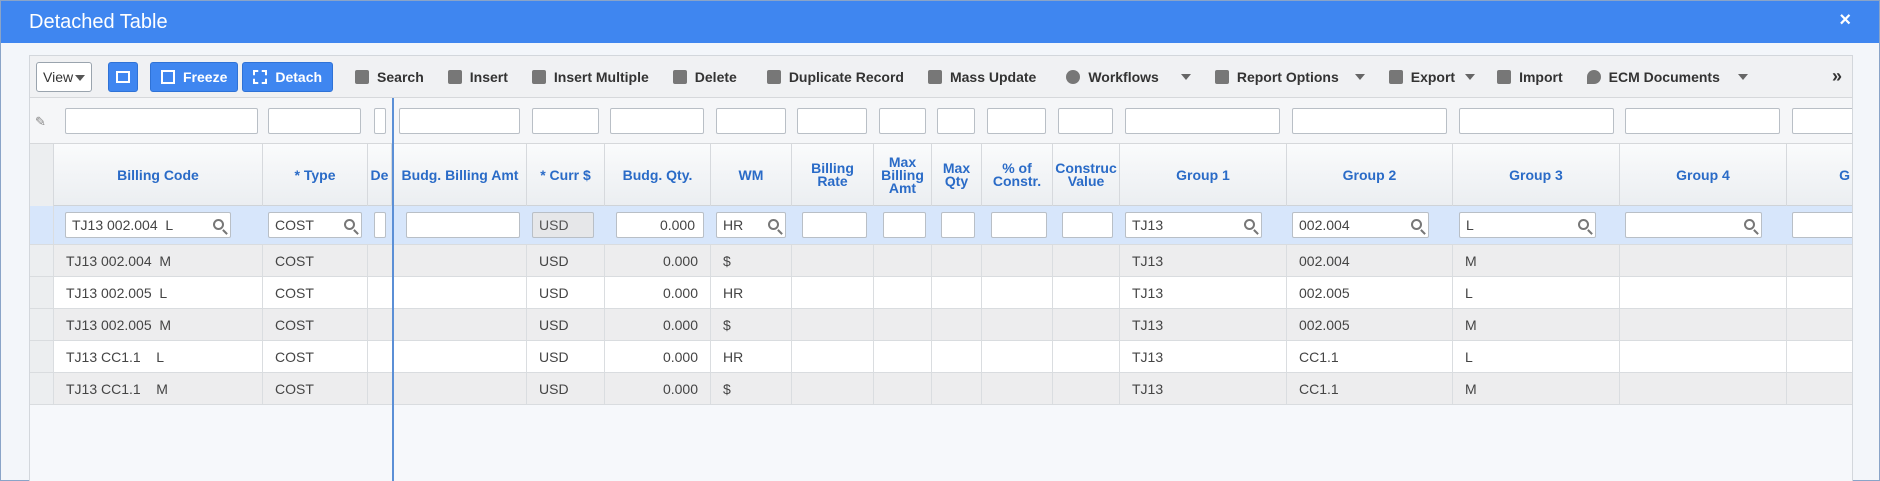  Describe the element at coordinates (389, 77) in the screenshot. I see `search-button: Search` at that location.